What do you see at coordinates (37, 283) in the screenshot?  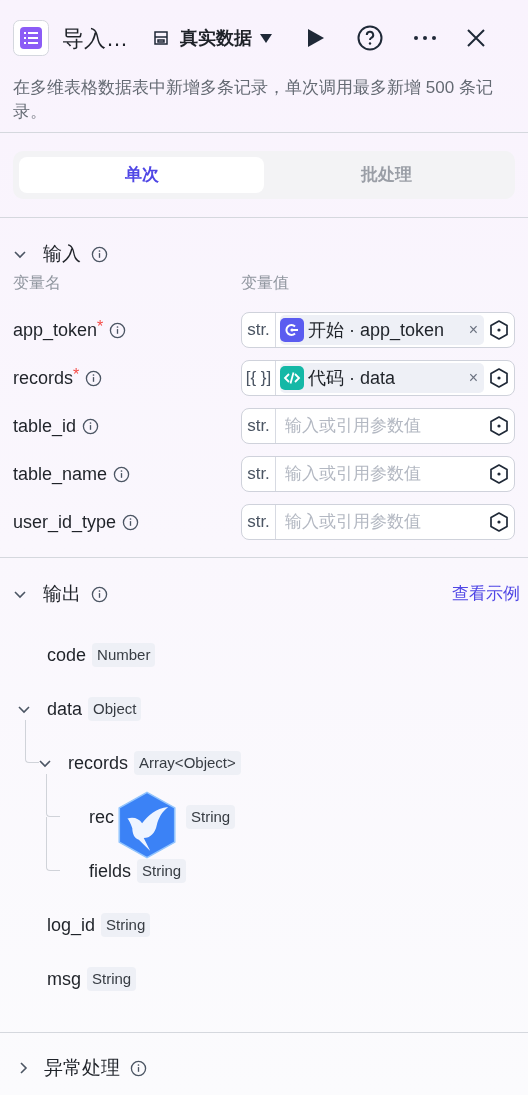 I see `column-header: 变量名` at bounding box center [37, 283].